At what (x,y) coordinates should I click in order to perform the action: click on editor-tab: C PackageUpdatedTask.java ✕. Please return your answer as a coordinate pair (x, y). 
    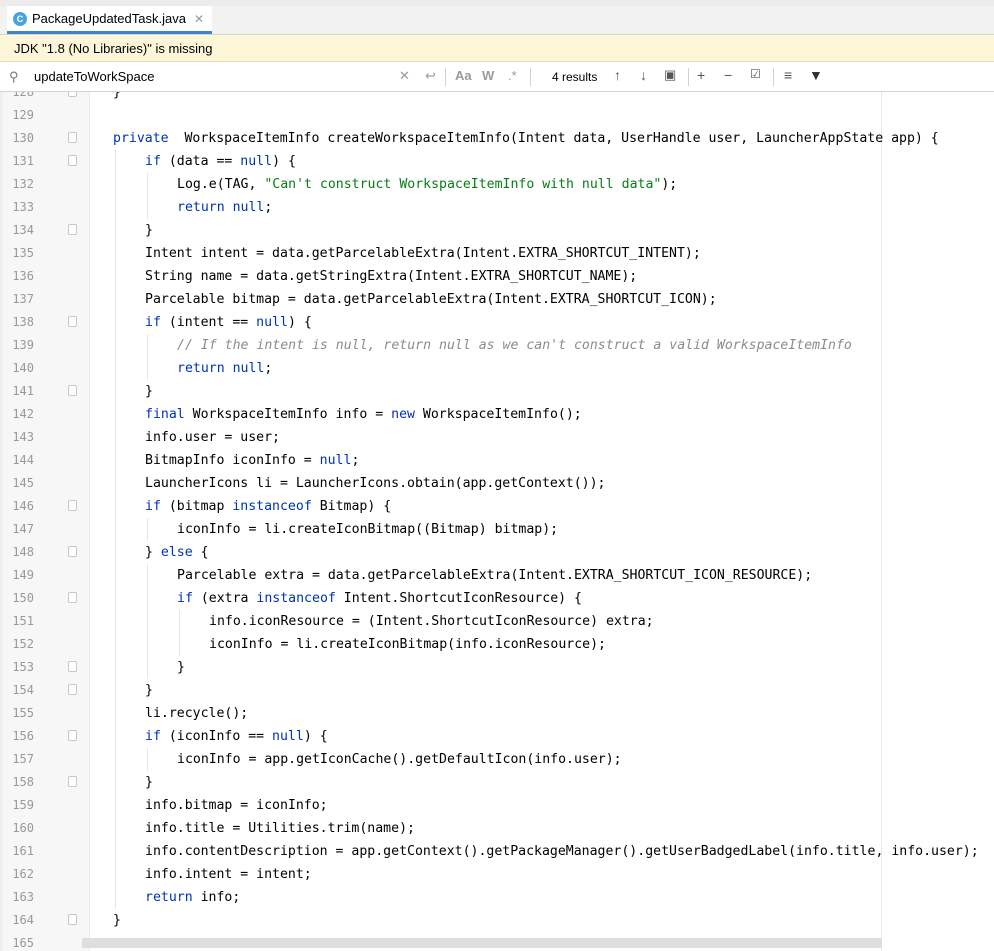
    Looking at the image, I should click on (109, 20).